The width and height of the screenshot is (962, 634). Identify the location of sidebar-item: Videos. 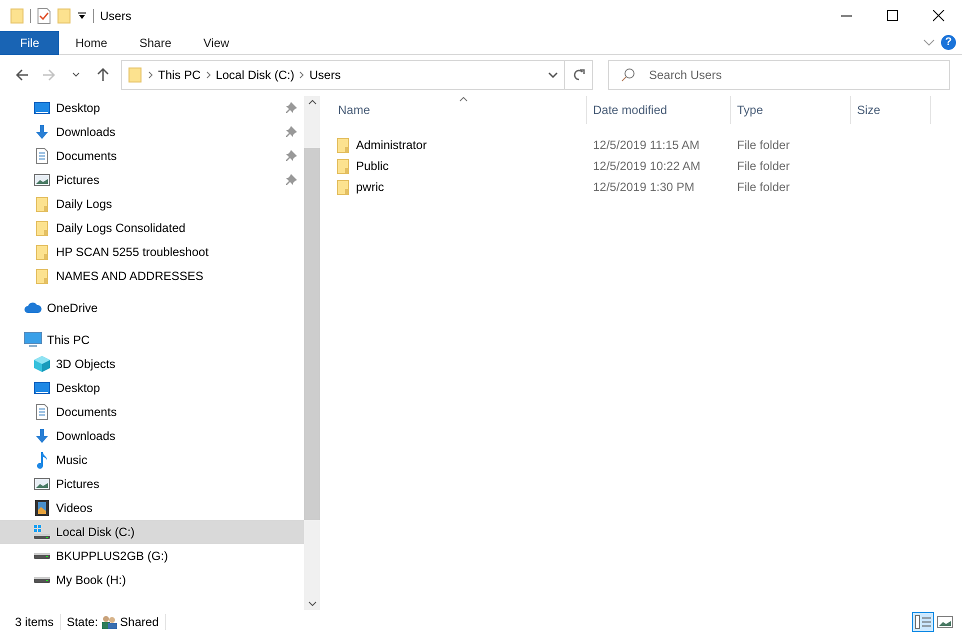
(152, 508).